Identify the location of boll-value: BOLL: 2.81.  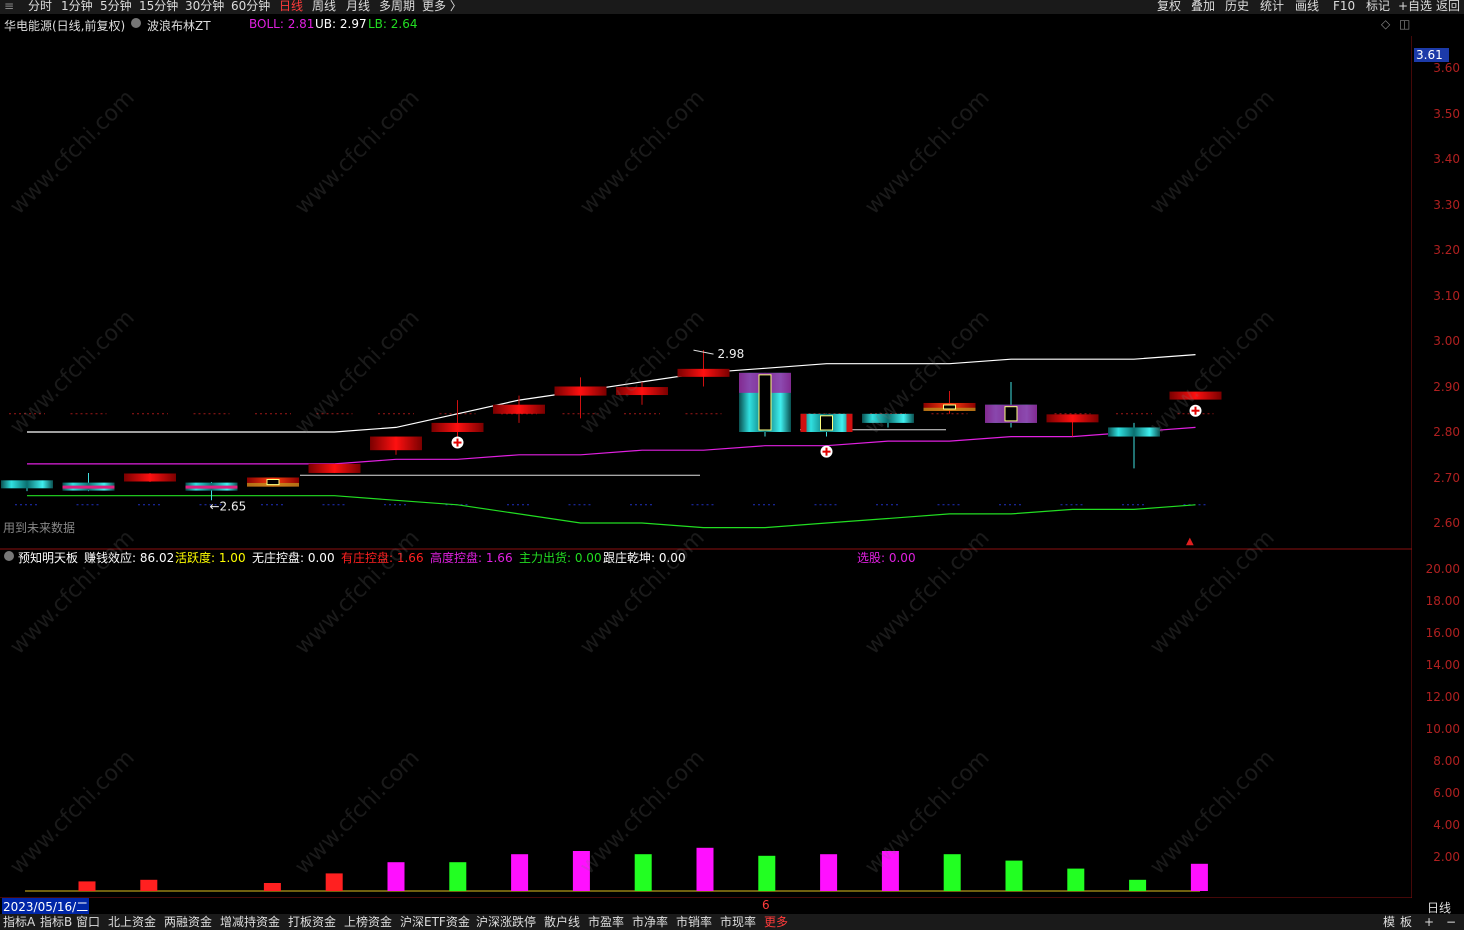
(282, 24).